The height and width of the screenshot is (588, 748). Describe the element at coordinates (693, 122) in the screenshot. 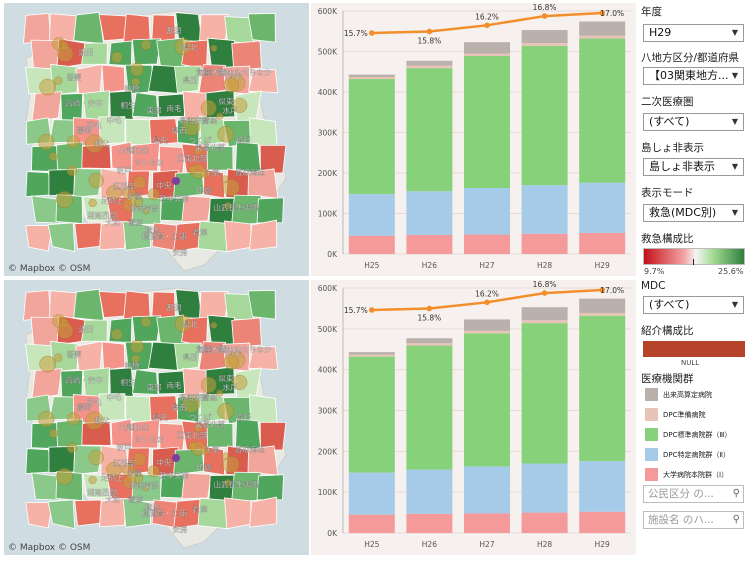

I see `secondary-area-dropdown: (すべて) ▼` at that location.